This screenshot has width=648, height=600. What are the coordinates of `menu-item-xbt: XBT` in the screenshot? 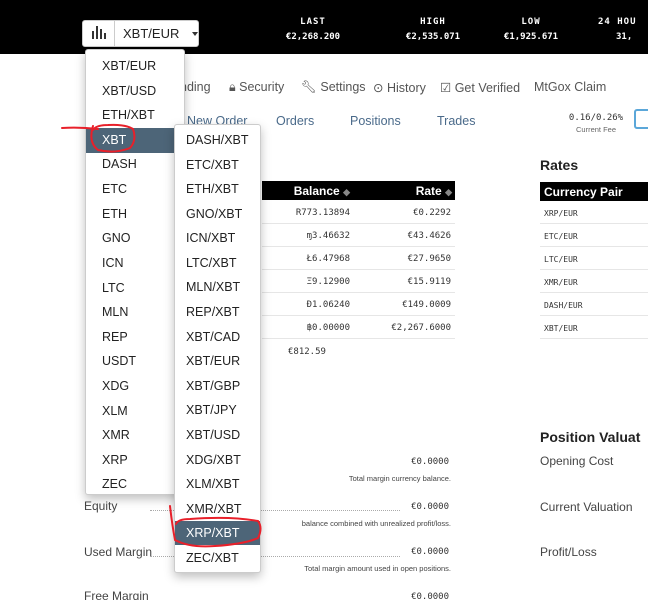 It's located at (135, 140).